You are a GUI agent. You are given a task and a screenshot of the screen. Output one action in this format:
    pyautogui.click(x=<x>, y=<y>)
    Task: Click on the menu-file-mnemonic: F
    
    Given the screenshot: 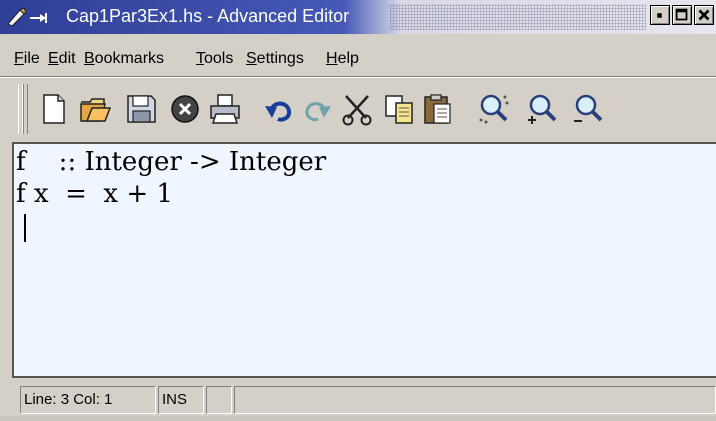 What is the action you would take?
    pyautogui.click(x=19, y=58)
    